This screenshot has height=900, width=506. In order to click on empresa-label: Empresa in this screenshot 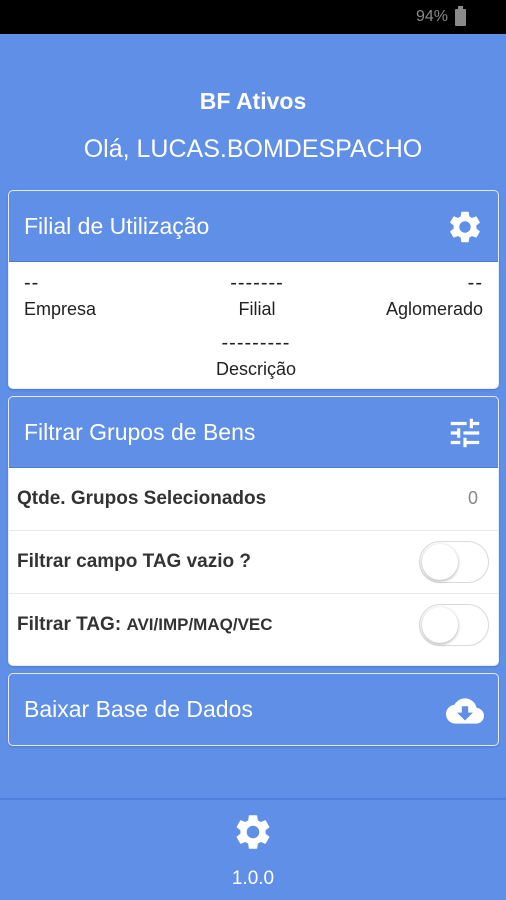, I will do `click(60, 309)`.